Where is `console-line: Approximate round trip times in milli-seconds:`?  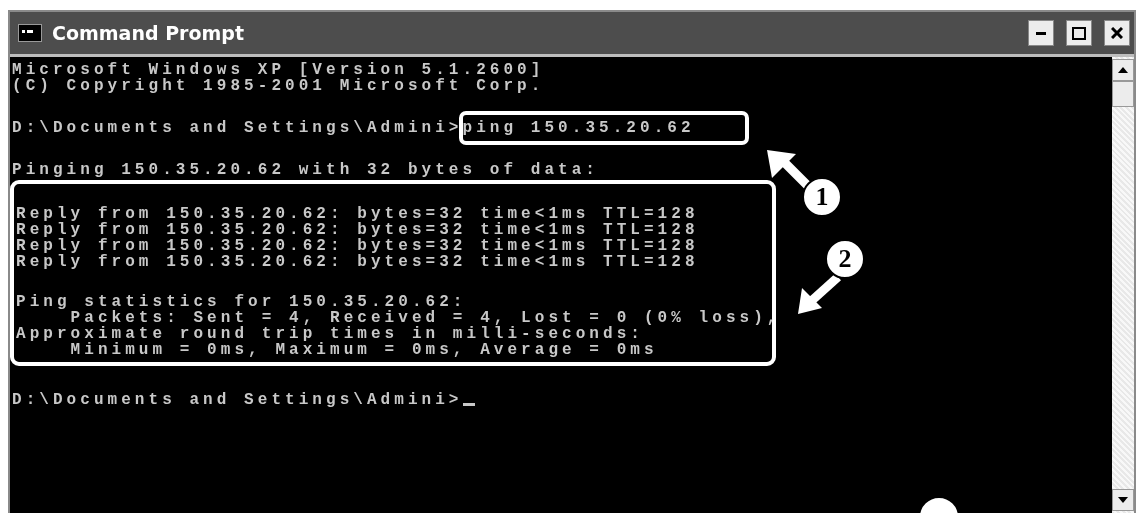
console-line: Approximate round trip times in milli-seconds: is located at coordinates (330, 334).